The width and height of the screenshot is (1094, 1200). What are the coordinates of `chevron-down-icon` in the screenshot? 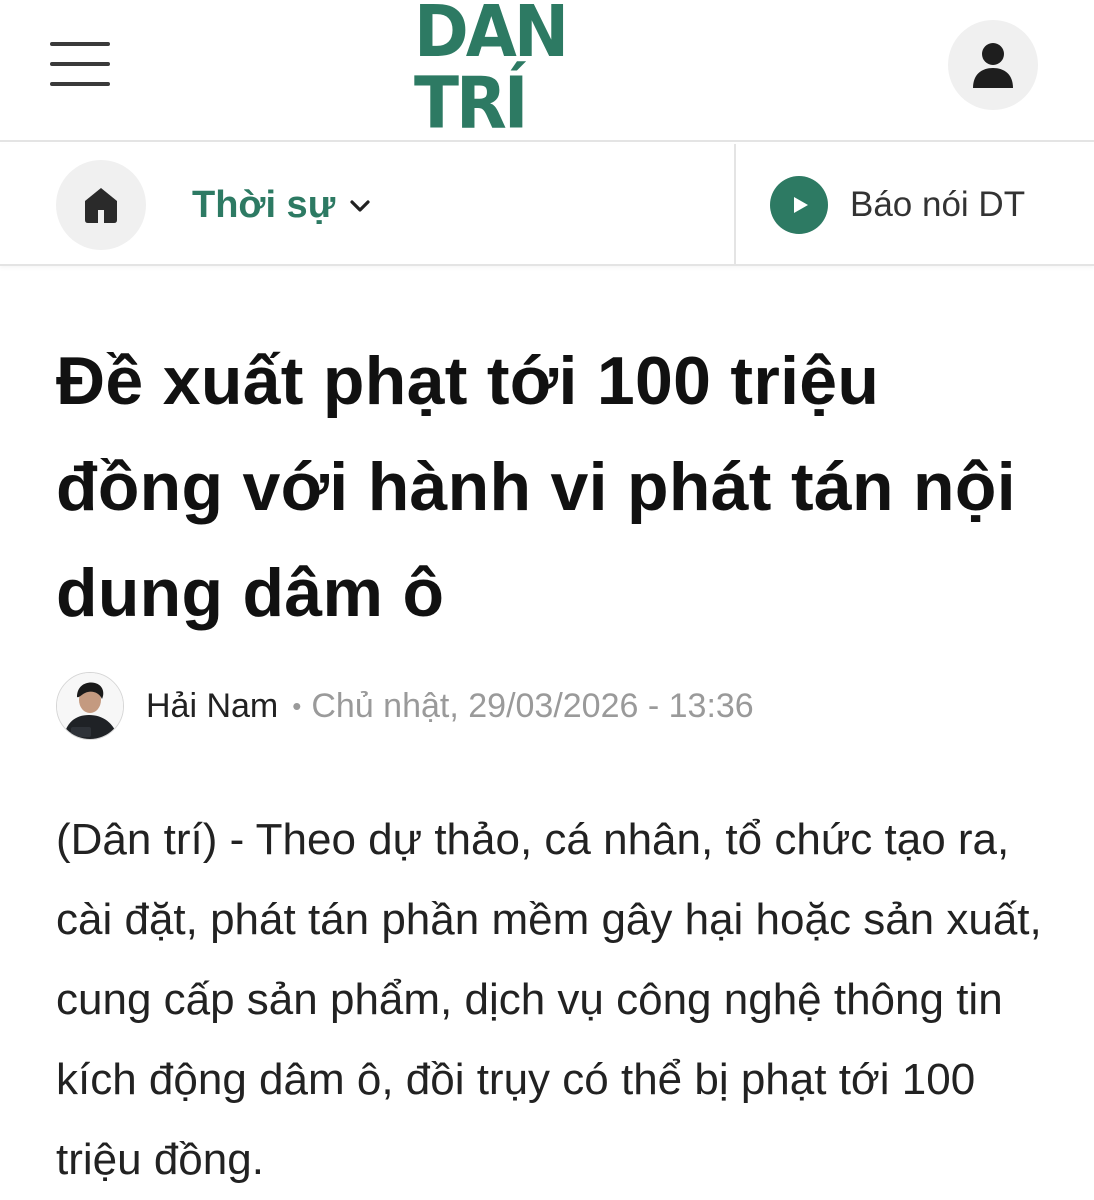 It's located at (360, 206).